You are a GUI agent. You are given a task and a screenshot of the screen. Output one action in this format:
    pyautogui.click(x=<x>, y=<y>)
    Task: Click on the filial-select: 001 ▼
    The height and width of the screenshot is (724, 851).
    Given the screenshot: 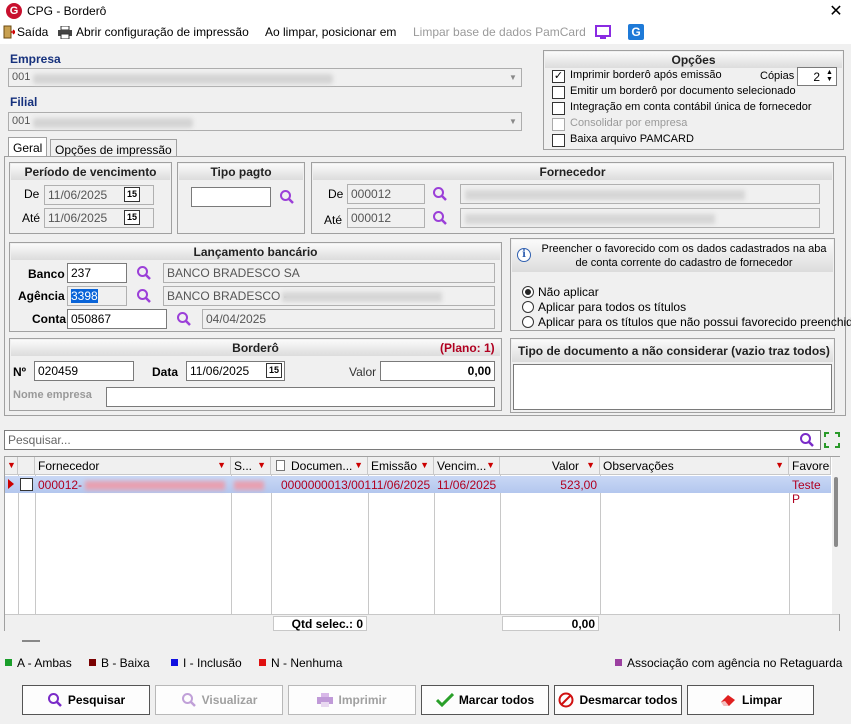 What is the action you would take?
    pyautogui.click(x=265, y=121)
    